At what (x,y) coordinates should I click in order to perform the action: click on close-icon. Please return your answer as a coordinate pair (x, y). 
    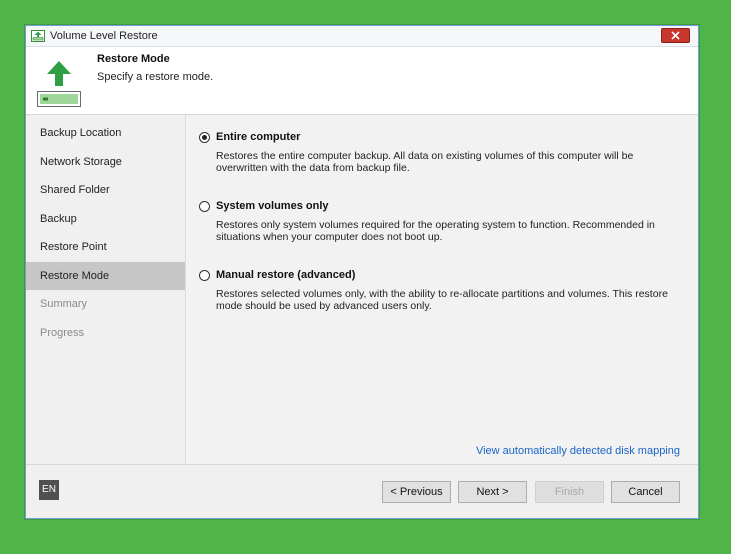
    Looking at the image, I should click on (675, 35).